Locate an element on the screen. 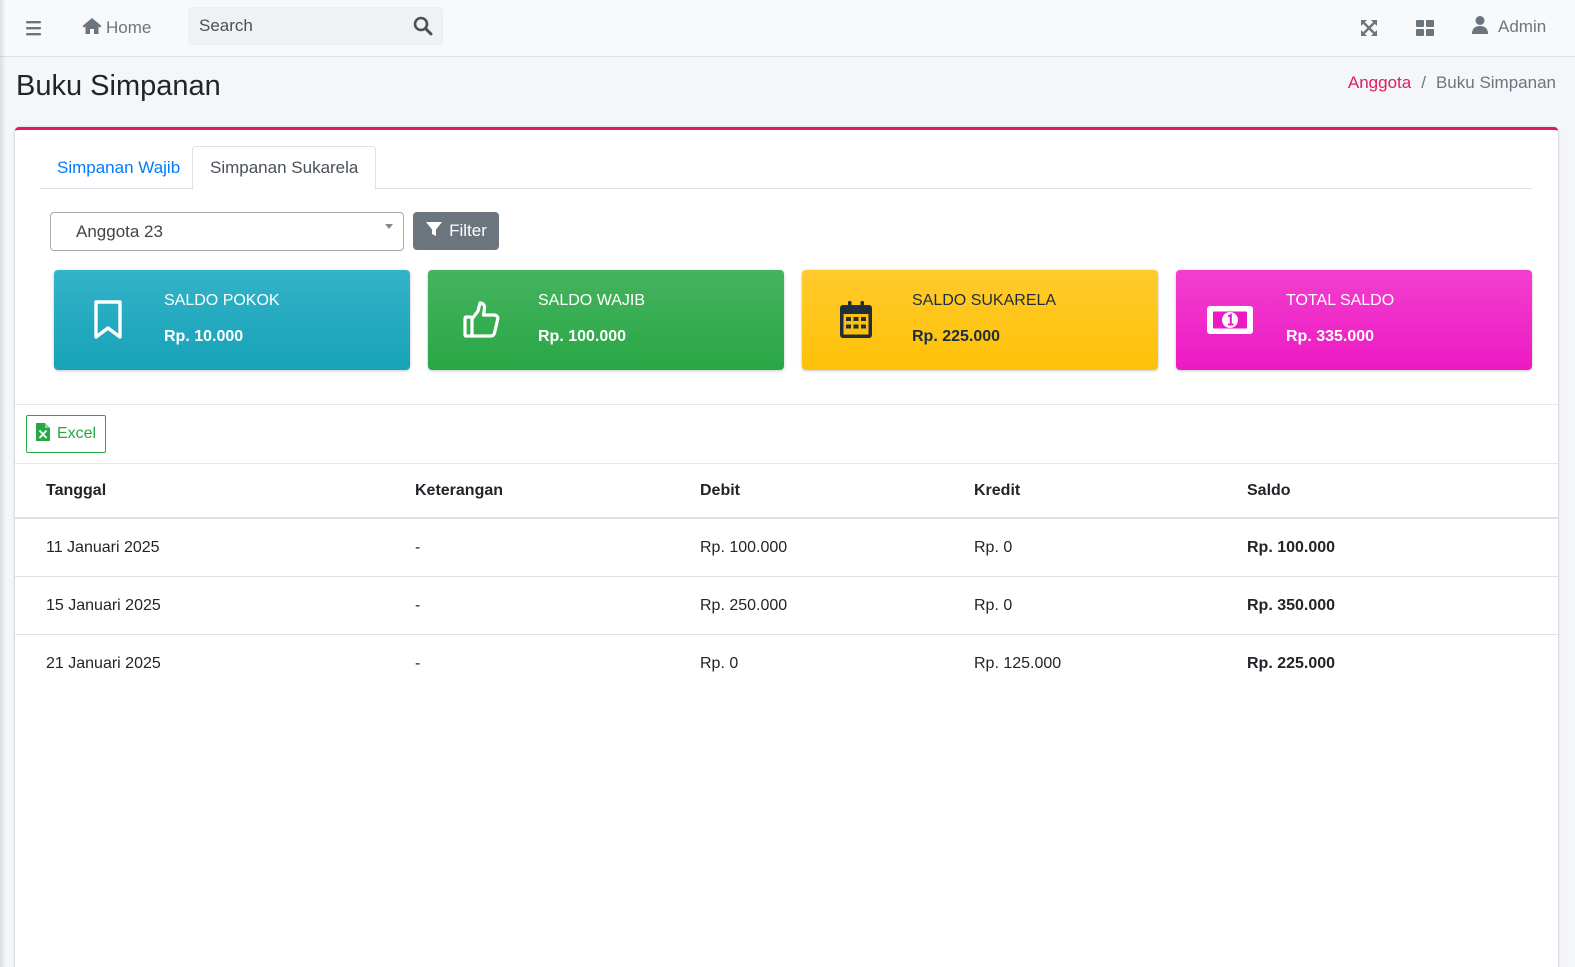 This screenshot has height=967, width=1575. info-box-value: Rp. 225.000 is located at coordinates (956, 336).